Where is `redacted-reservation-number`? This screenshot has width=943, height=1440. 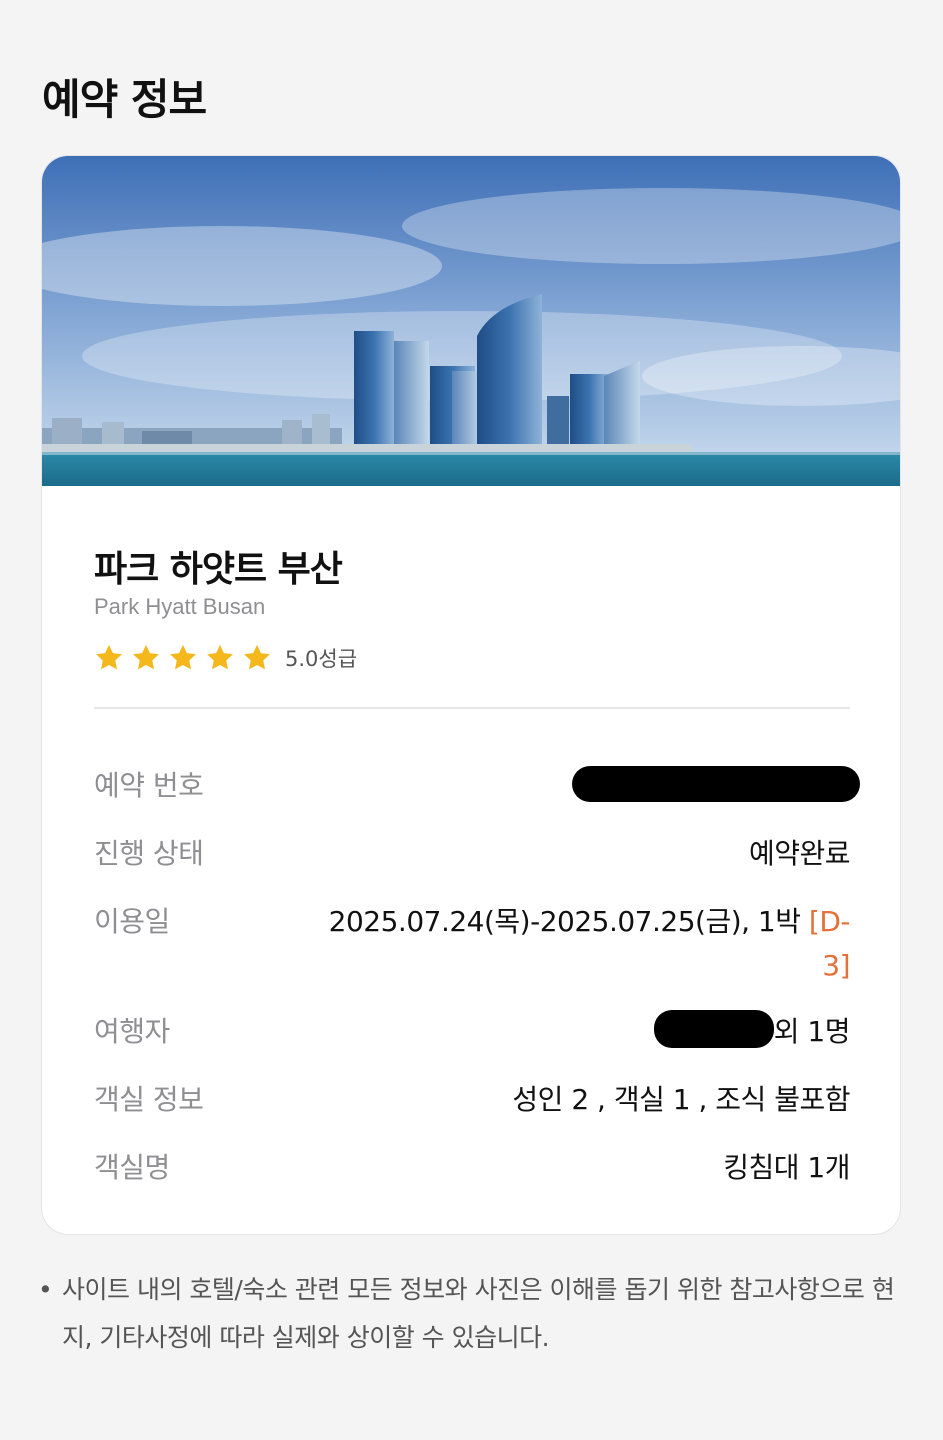 redacted-reservation-number is located at coordinates (716, 784).